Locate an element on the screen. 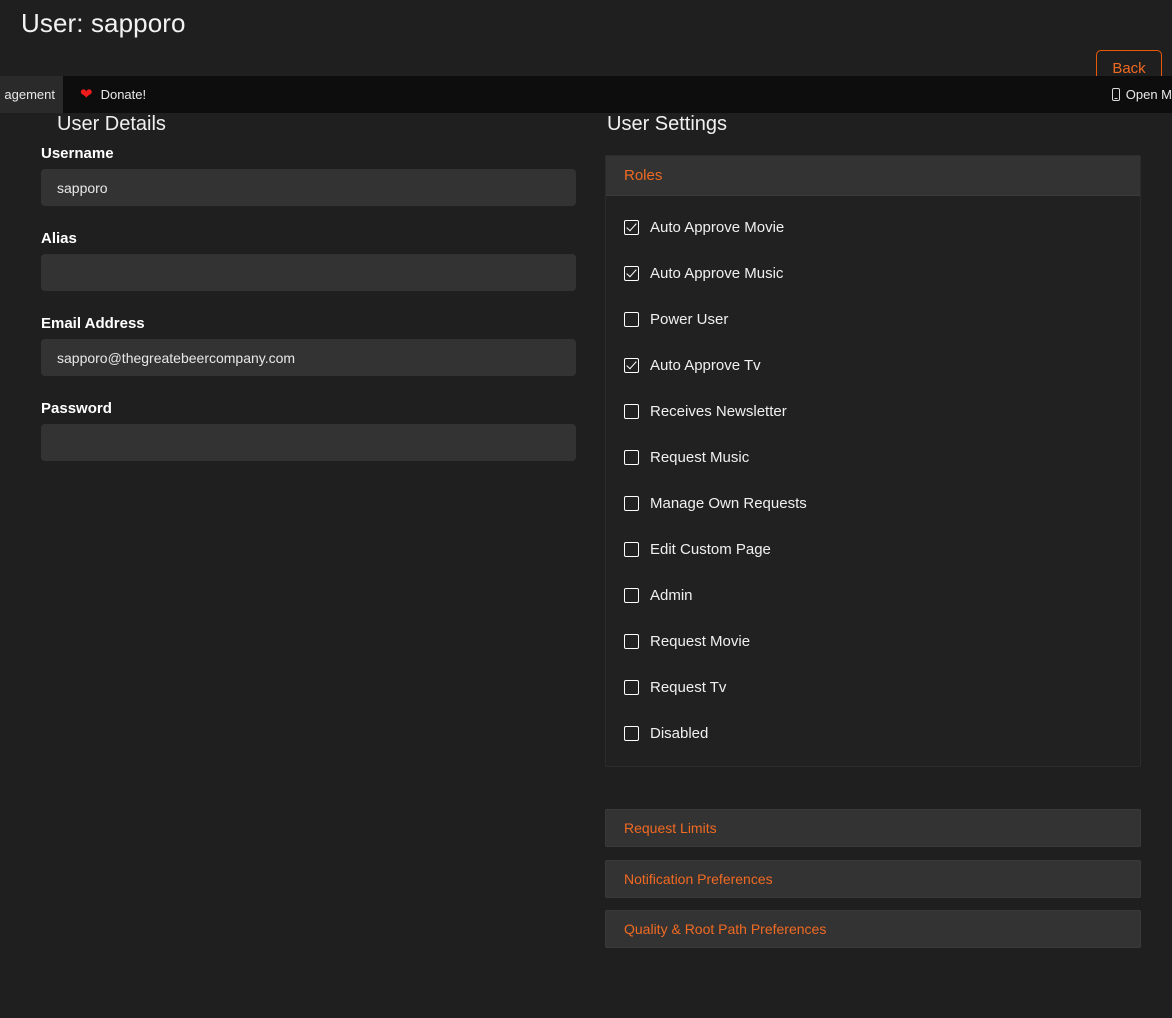 This screenshot has height=1018, width=1172. nav-right-label: Open M is located at coordinates (1148, 94).